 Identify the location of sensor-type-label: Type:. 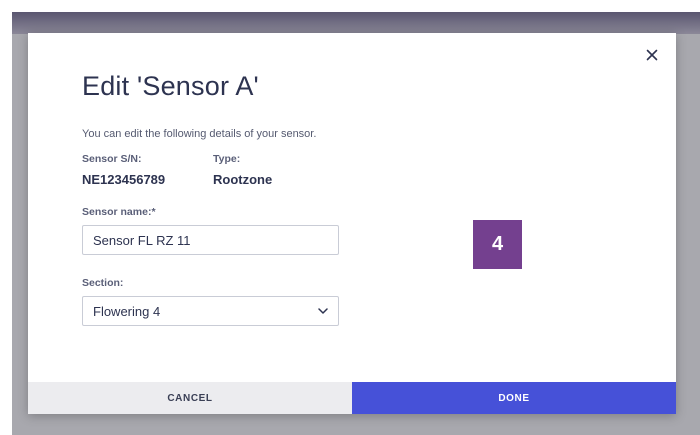
(227, 159).